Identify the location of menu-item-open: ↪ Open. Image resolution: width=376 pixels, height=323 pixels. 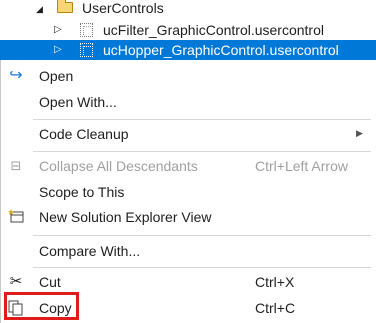
(188, 76).